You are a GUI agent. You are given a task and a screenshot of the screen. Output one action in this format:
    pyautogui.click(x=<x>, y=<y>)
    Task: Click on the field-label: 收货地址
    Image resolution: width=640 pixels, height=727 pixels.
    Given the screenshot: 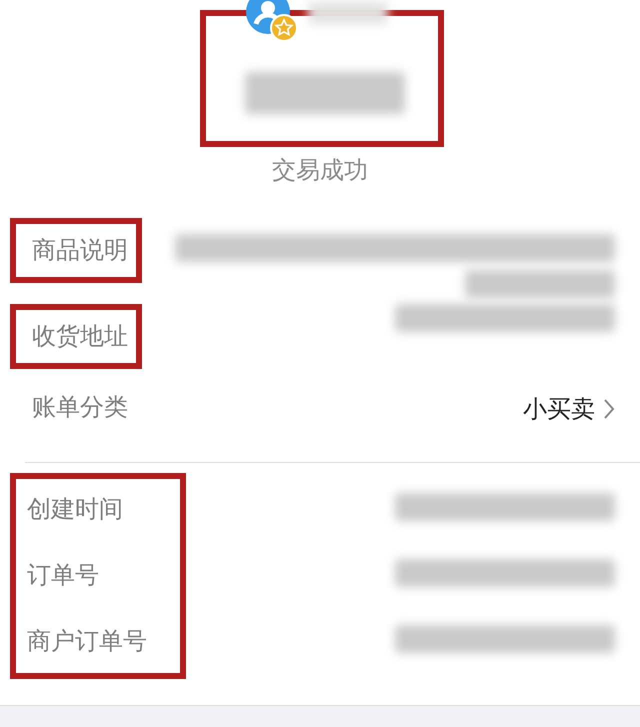 What is the action you would take?
    pyautogui.click(x=80, y=336)
    